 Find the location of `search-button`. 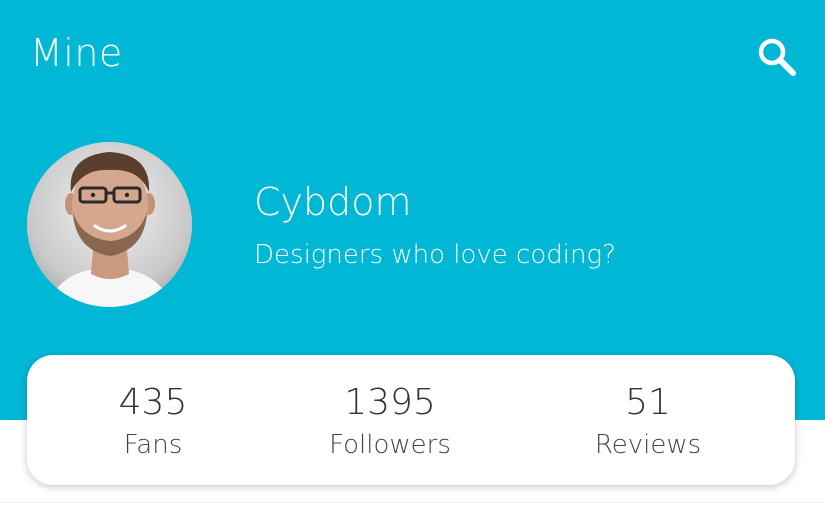

search-button is located at coordinates (777, 57).